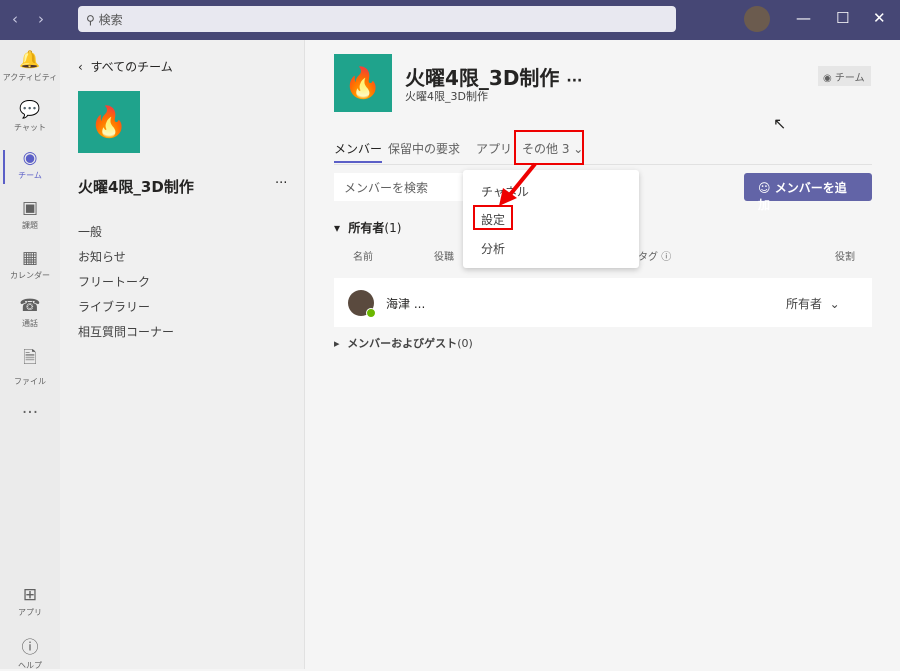 The height and width of the screenshot is (671, 900). What do you see at coordinates (30, 612) in the screenshot?
I see `rail-label: アプリ` at bounding box center [30, 612].